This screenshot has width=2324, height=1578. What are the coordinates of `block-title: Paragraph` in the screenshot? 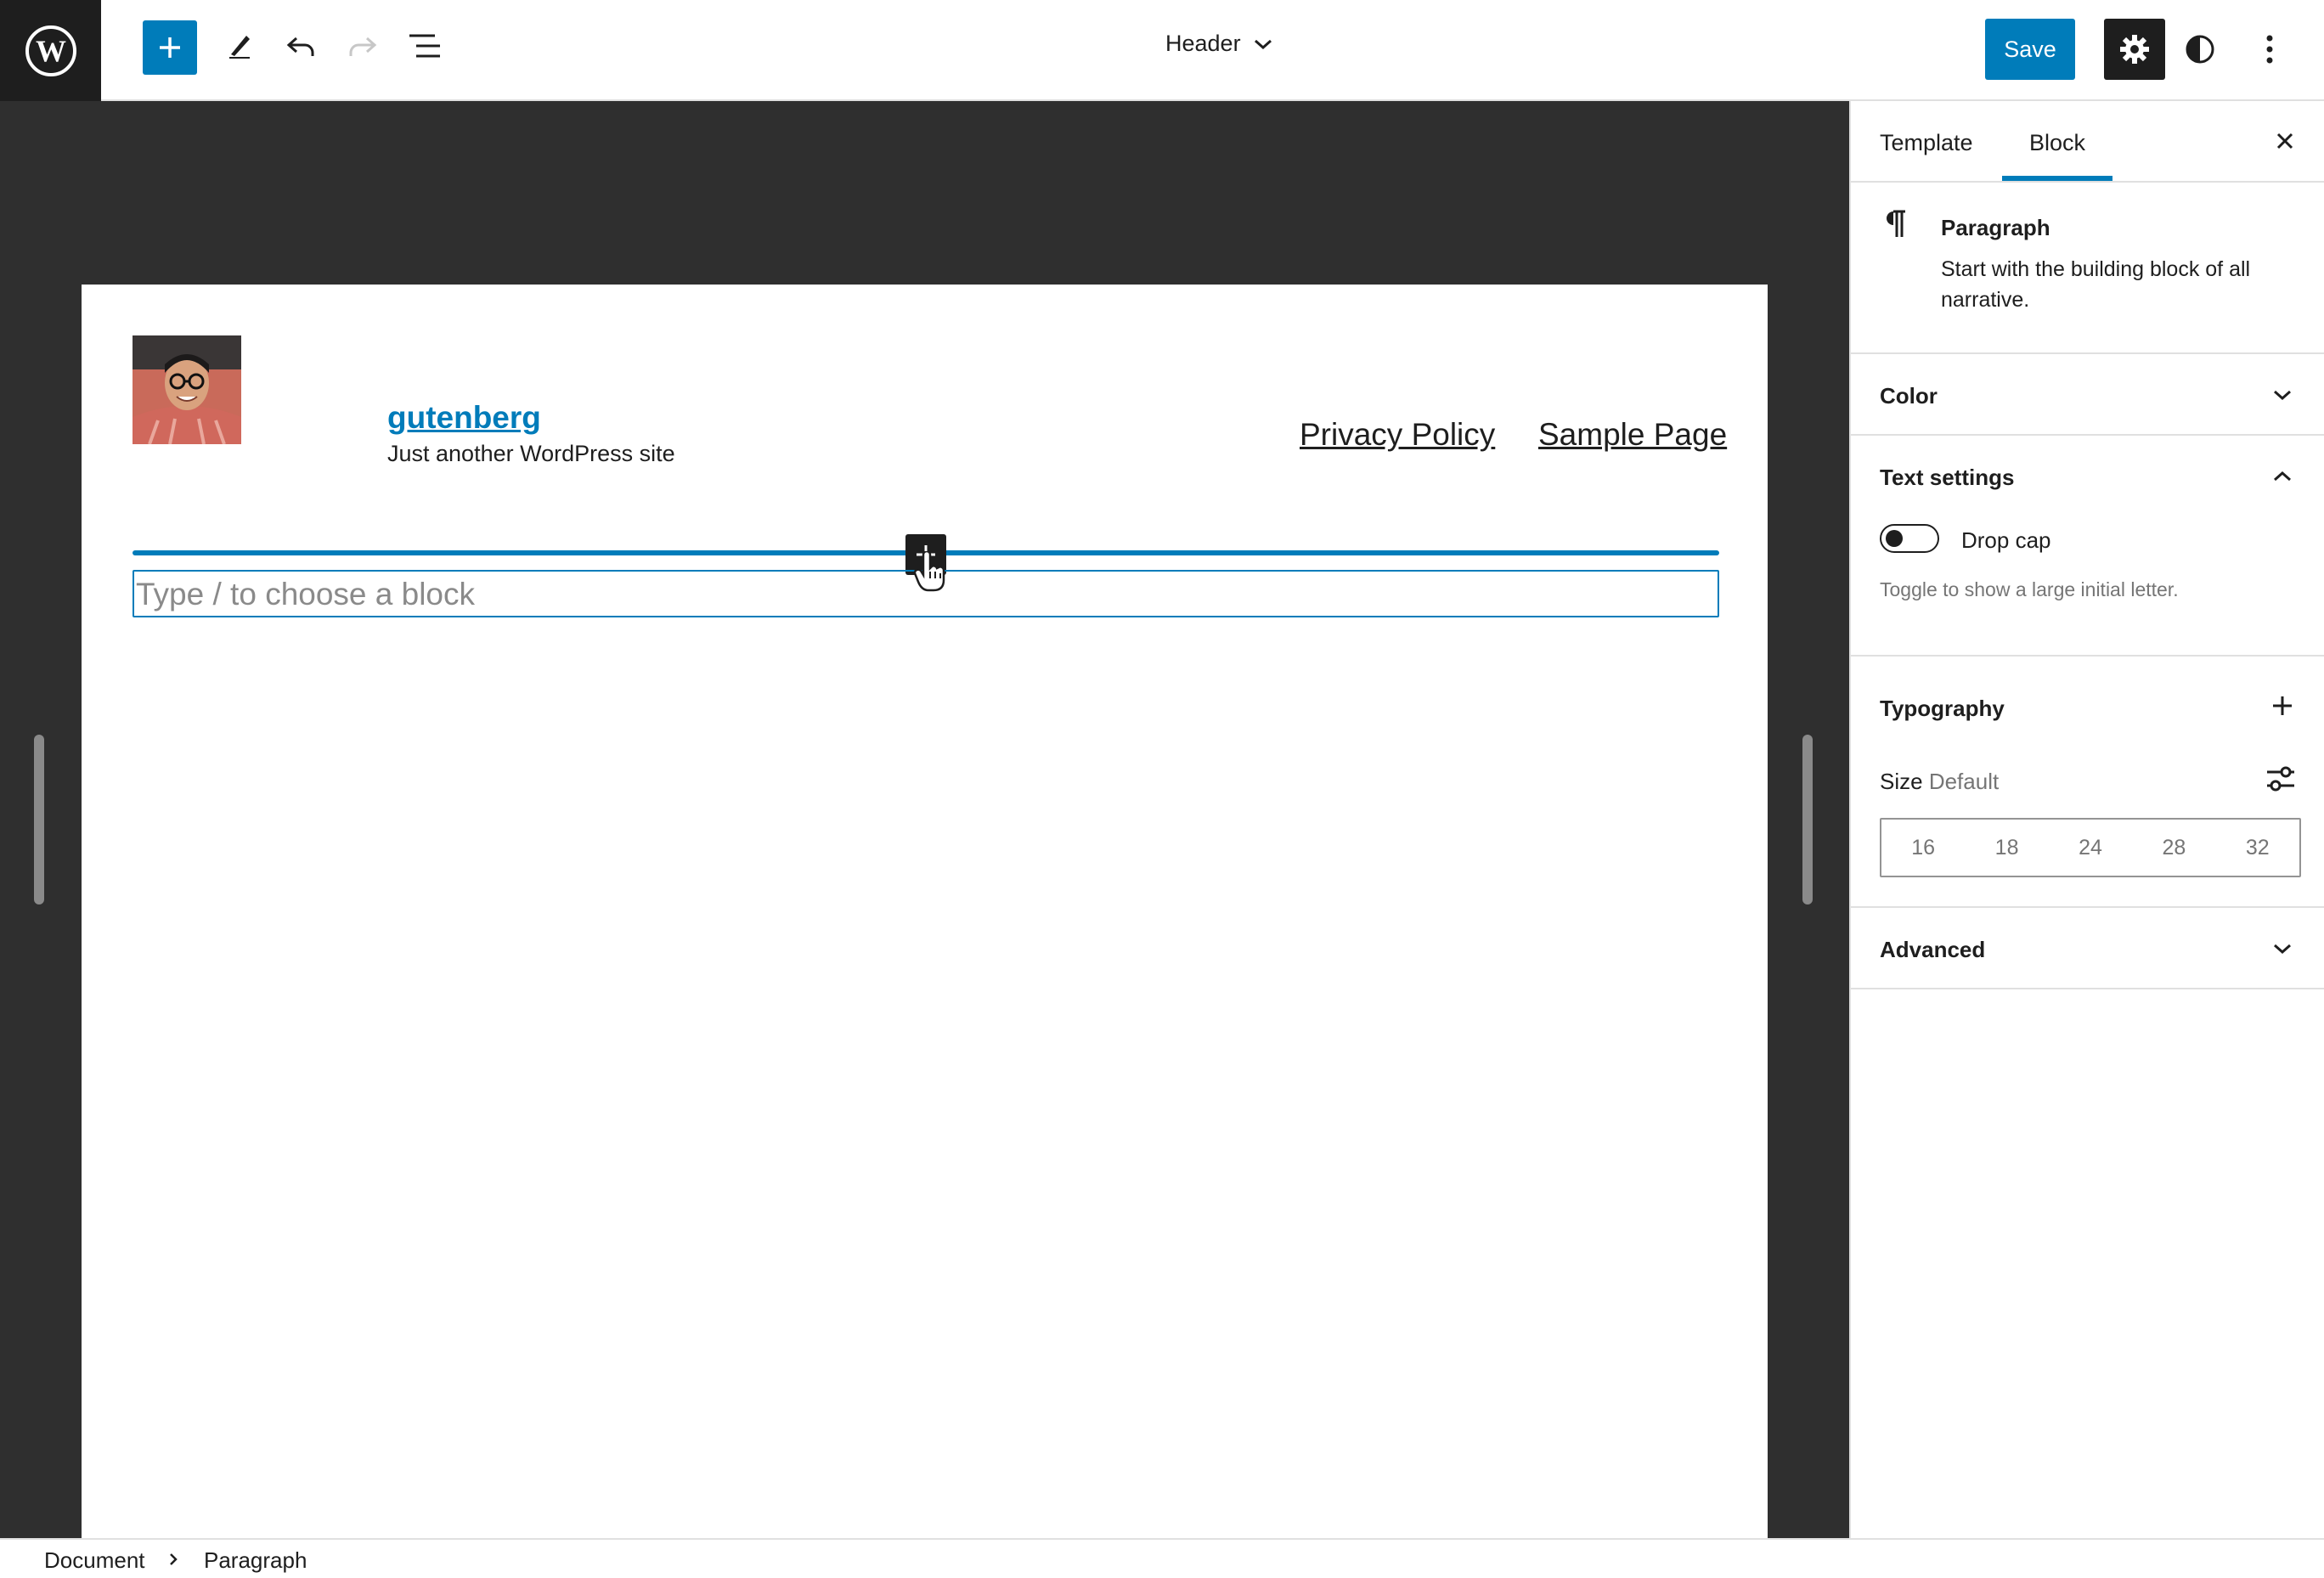 It's located at (1996, 227).